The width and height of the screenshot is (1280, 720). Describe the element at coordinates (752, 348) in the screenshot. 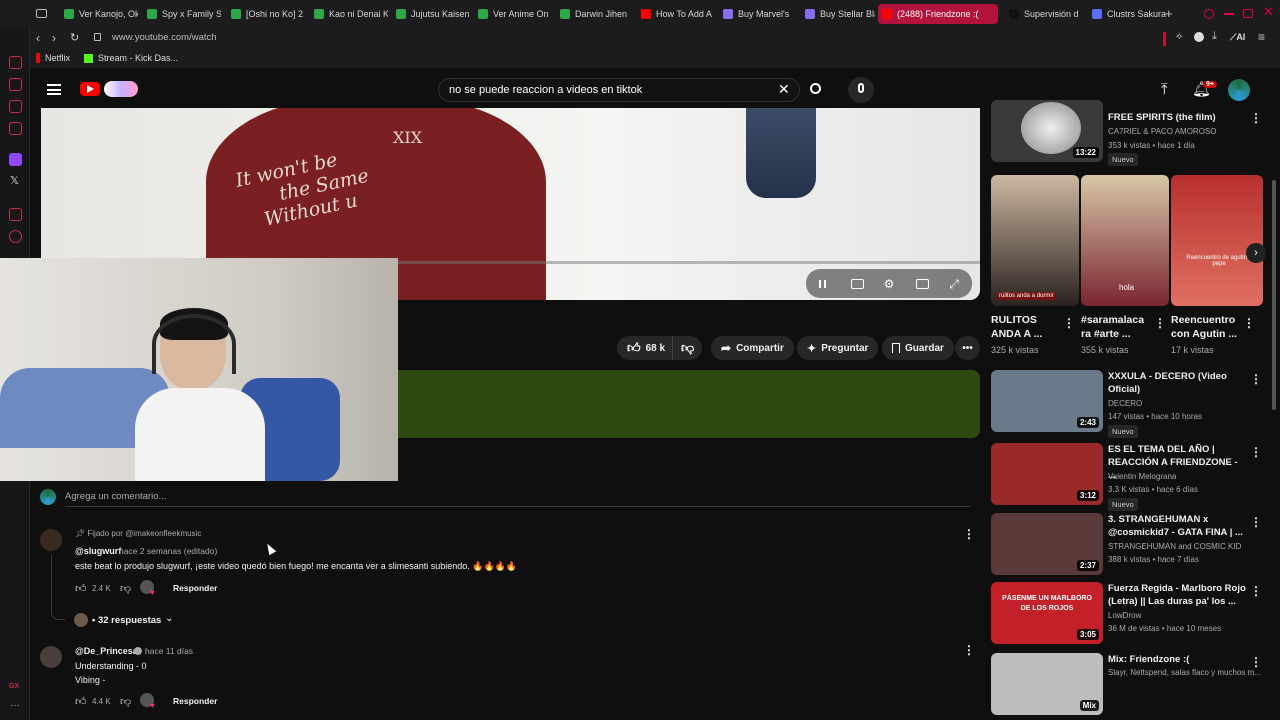

I see `share-button: ➦ Compartir` at that location.